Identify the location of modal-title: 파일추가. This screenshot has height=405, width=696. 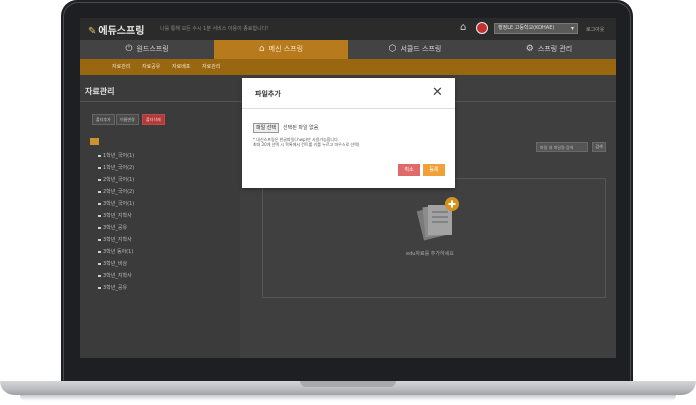
(268, 94).